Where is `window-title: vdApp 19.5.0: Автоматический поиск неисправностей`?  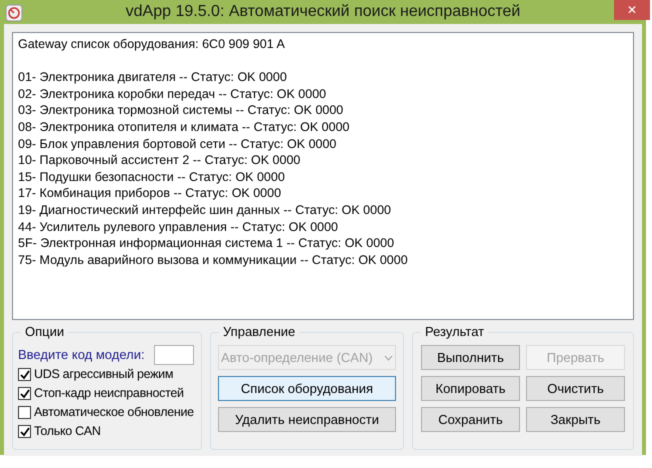
window-title: vdApp 19.5.0: Автоматический поиск неисправностей is located at coordinates (323, 12).